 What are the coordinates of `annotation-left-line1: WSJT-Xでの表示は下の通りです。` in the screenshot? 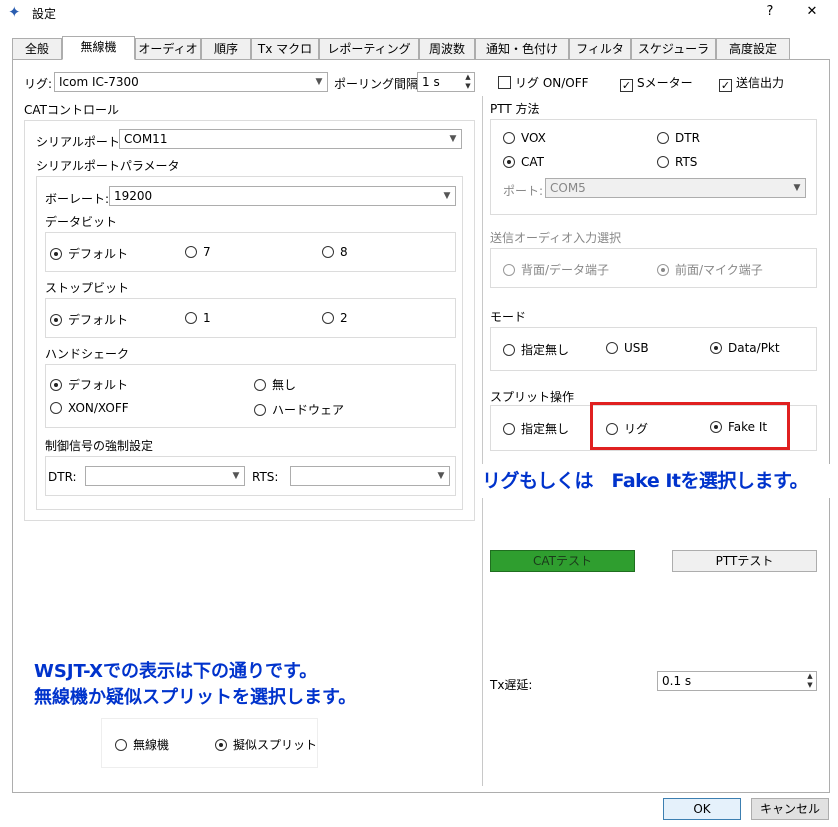 It's located at (176, 671).